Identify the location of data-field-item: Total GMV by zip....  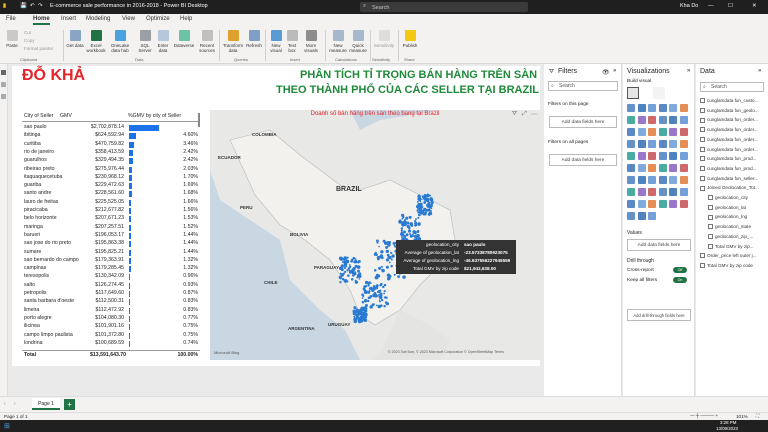
(731, 246).